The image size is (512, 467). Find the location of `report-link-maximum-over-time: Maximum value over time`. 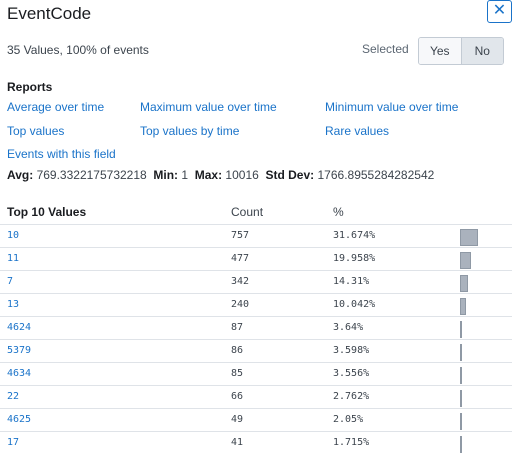

report-link-maximum-over-time: Maximum value over time is located at coordinates (208, 107).